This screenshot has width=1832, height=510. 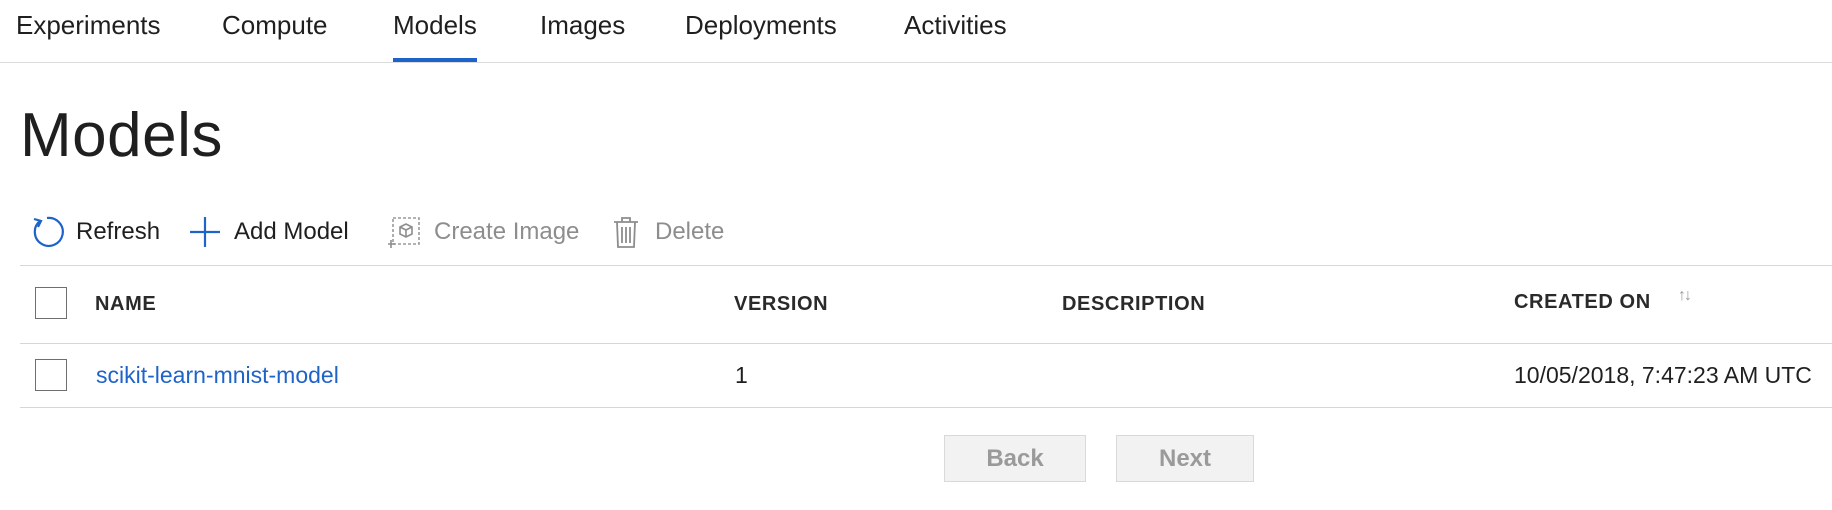 What do you see at coordinates (404, 232) in the screenshot?
I see `create-image-icon` at bounding box center [404, 232].